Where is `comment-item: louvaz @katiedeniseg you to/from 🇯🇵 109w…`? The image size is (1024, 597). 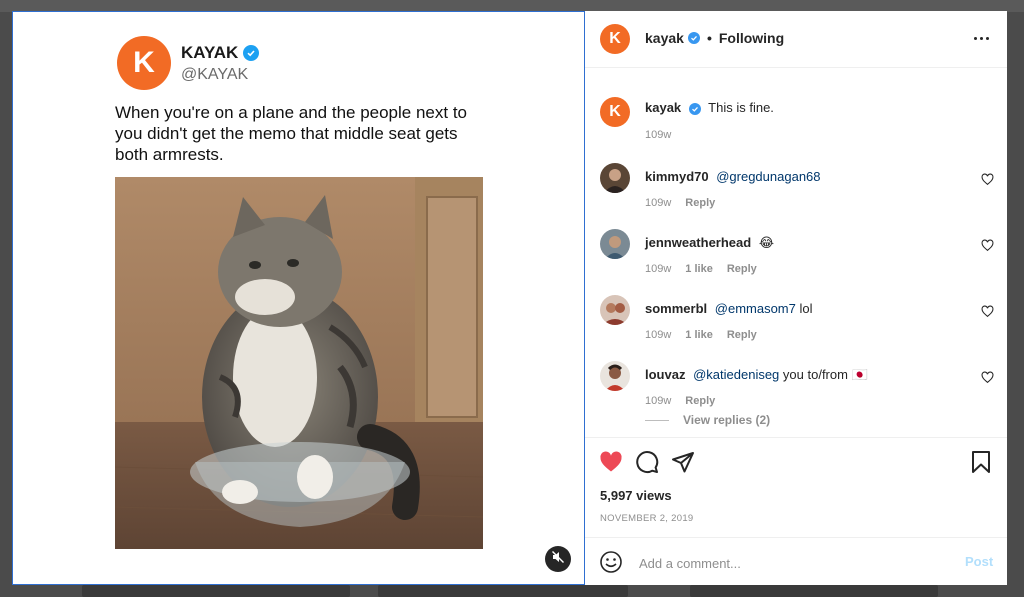
comment-item: louvaz @katiedeniseg you to/from 🇯🇵 109w… is located at coordinates (796, 378).